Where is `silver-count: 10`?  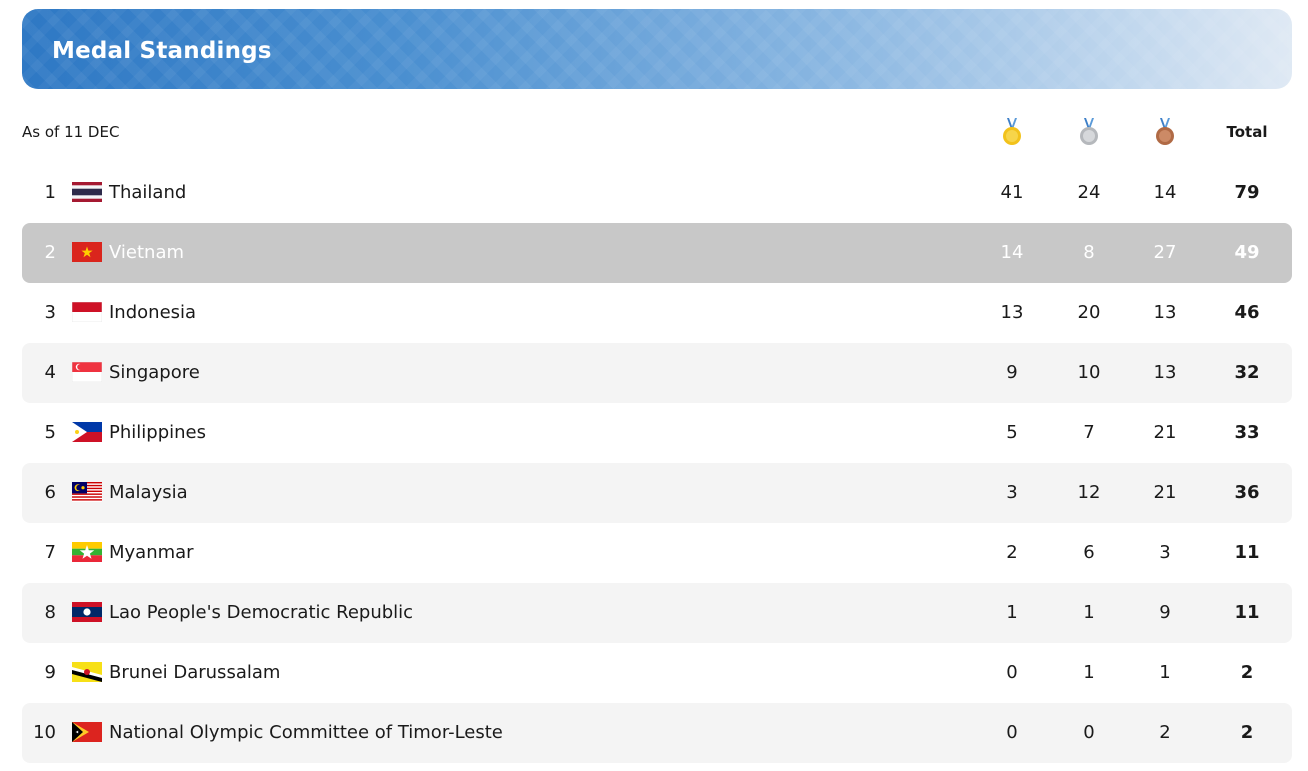 silver-count: 10 is located at coordinates (1089, 372).